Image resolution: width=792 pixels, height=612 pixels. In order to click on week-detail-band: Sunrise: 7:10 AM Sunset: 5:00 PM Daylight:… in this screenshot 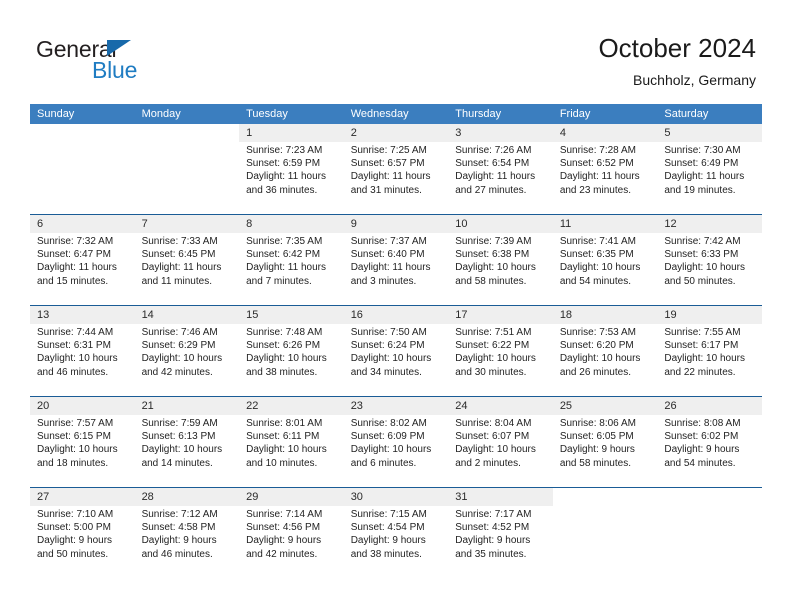, I will do `click(396, 542)`.